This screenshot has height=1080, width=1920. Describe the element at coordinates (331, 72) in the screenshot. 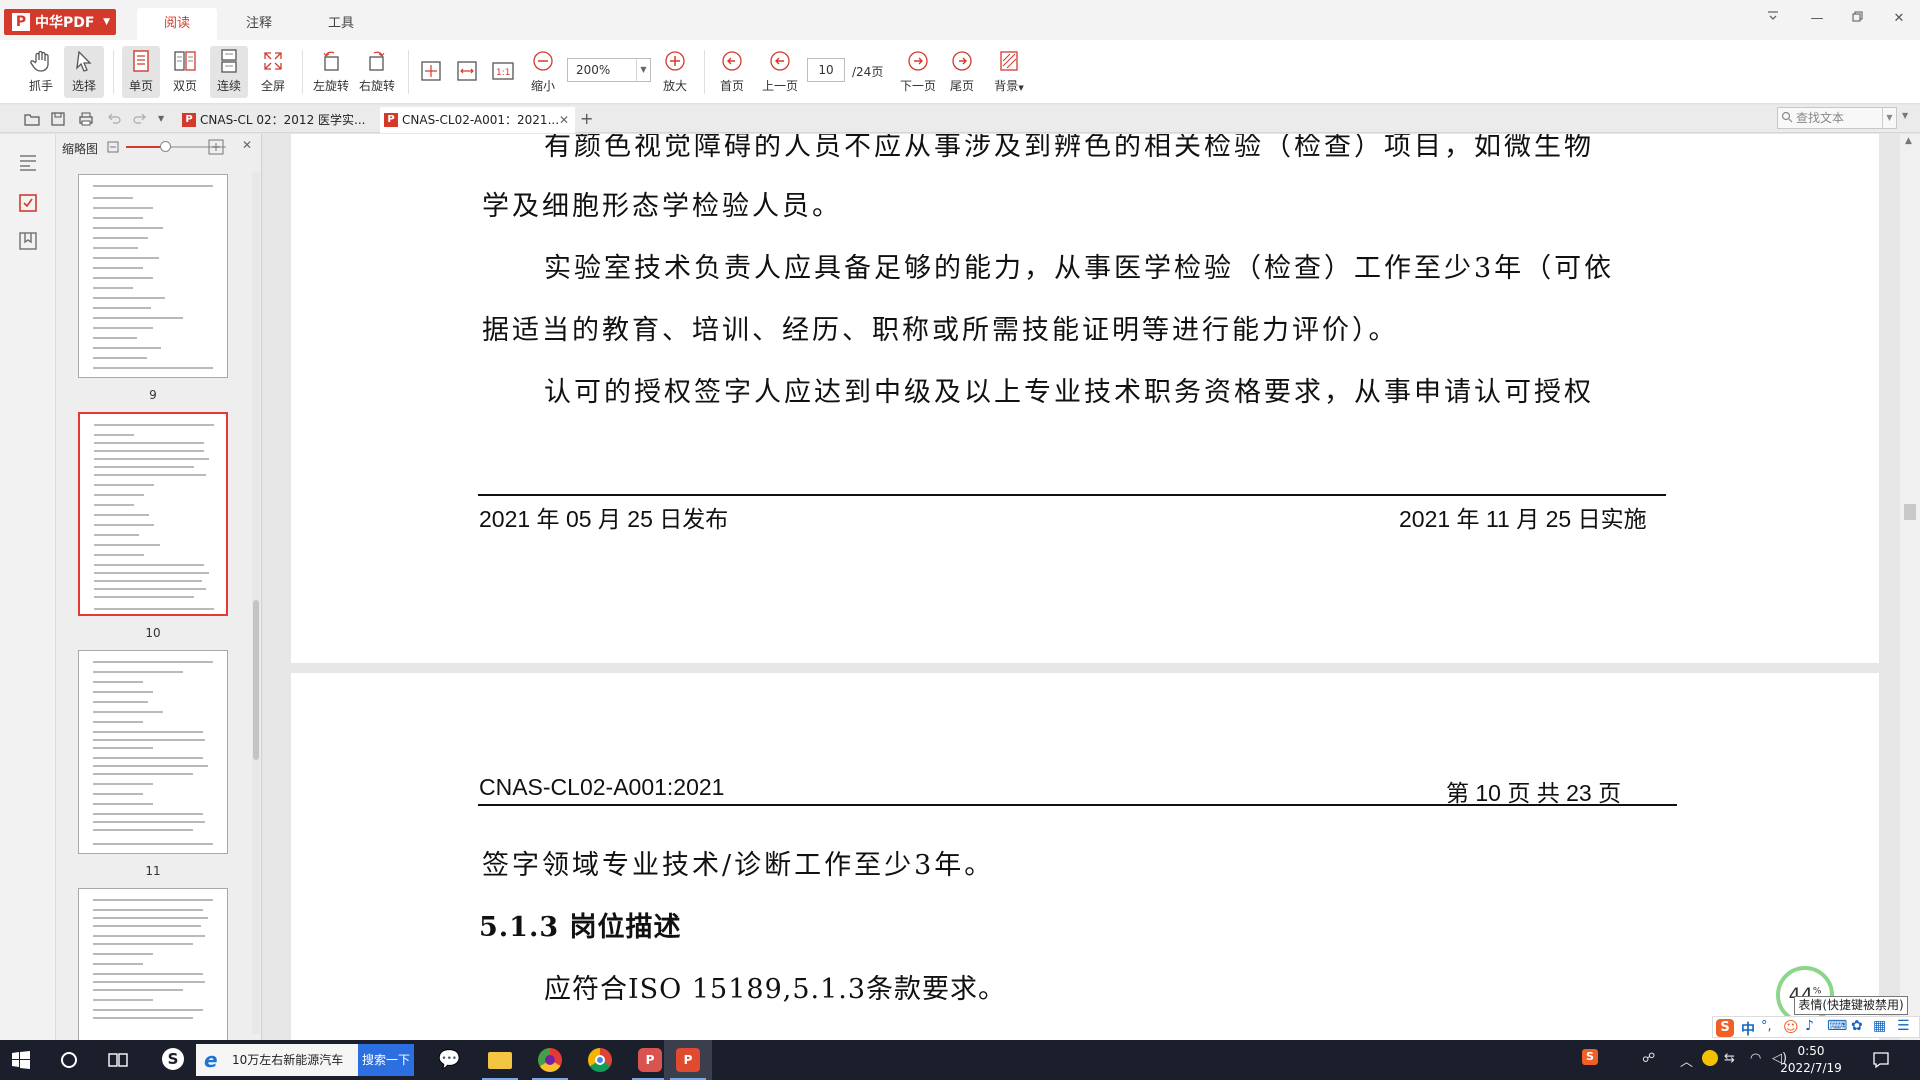

I see `rotate-left-button: 左旋转` at that location.